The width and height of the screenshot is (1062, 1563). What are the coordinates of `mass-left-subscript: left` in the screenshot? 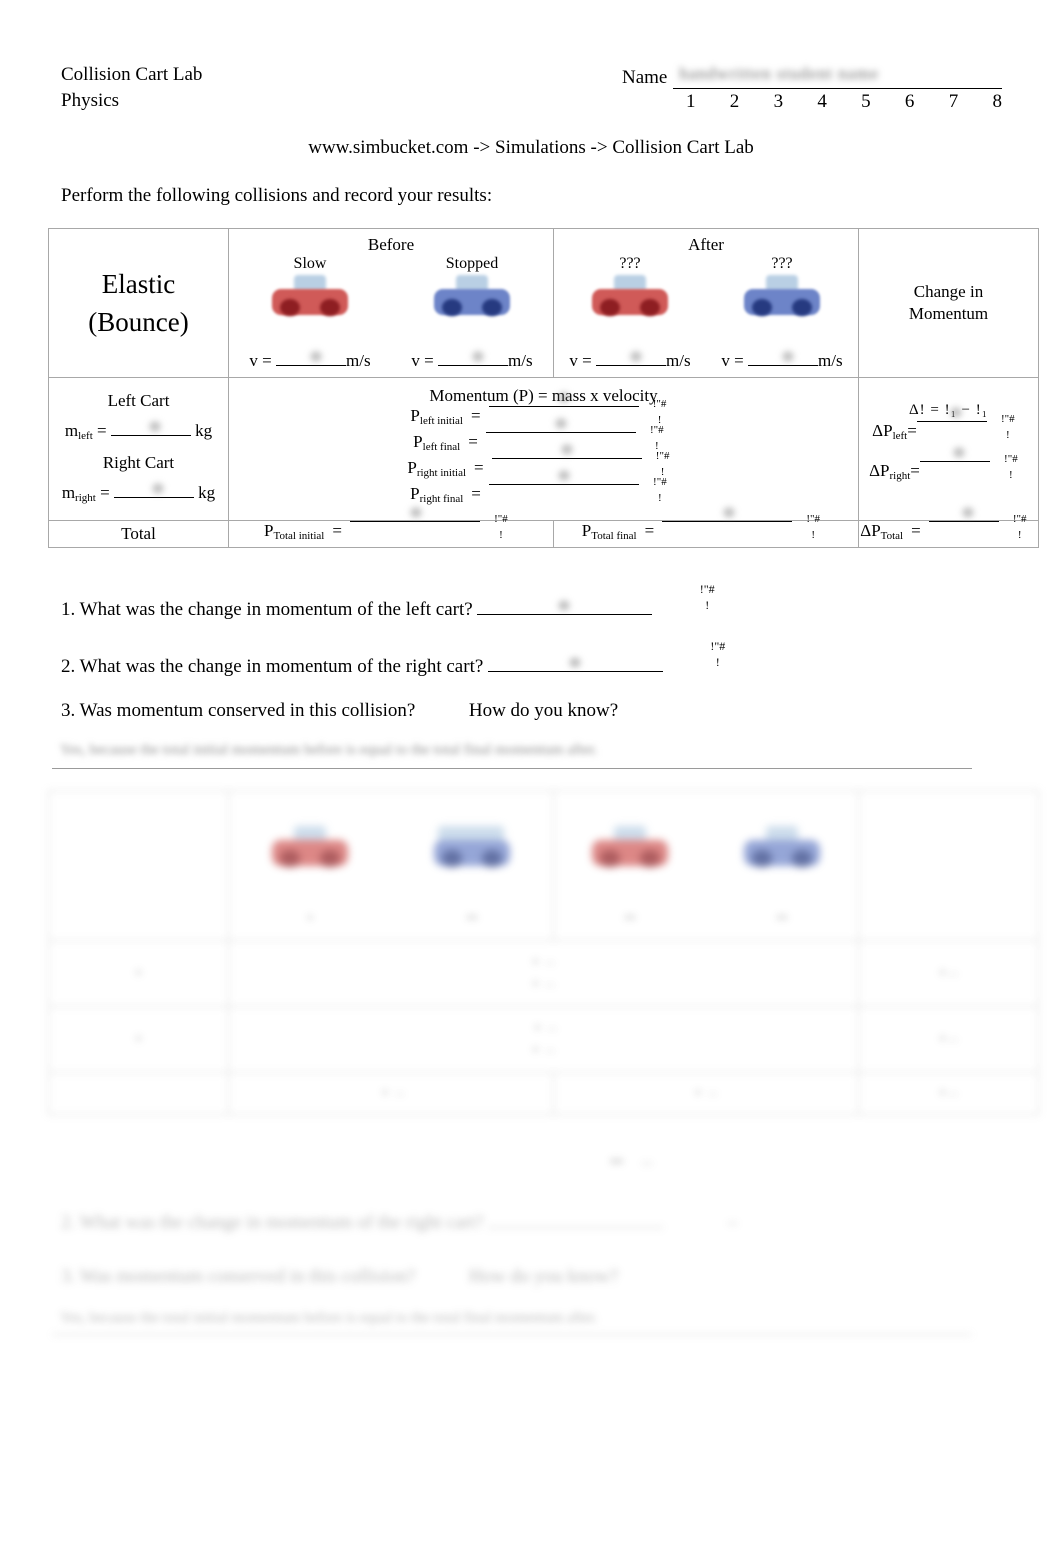 It's located at (85, 436).